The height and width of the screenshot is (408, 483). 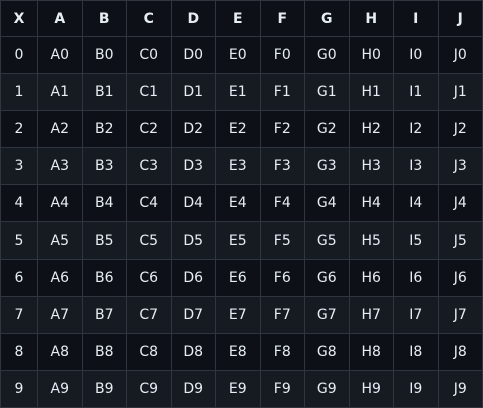 I want to click on table-row: 3 A3 B3 C3 D3 E3 F3 G3 H3 I3 J3, so click(x=241, y=166).